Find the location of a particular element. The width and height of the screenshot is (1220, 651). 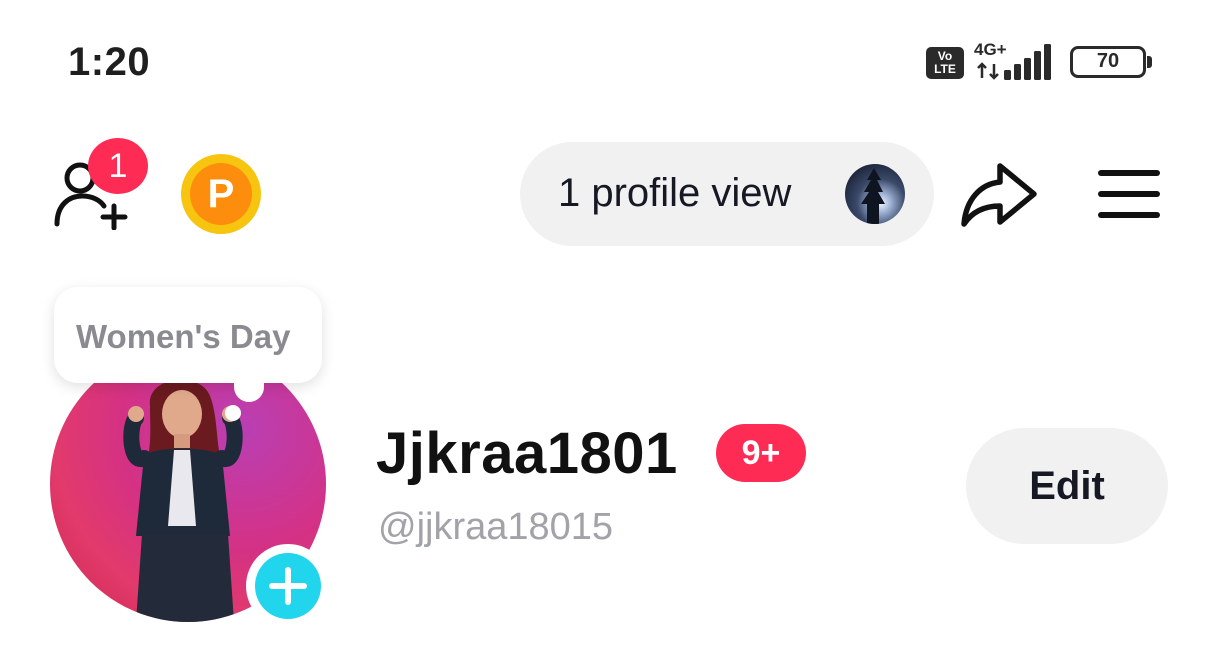

viewer-avatar is located at coordinates (875, 194).